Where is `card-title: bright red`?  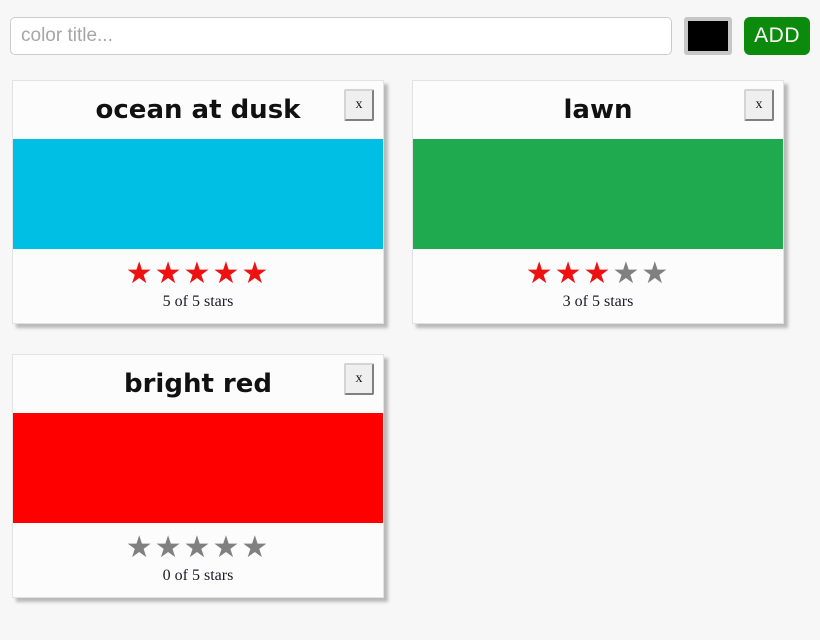 card-title: bright red is located at coordinates (197, 384).